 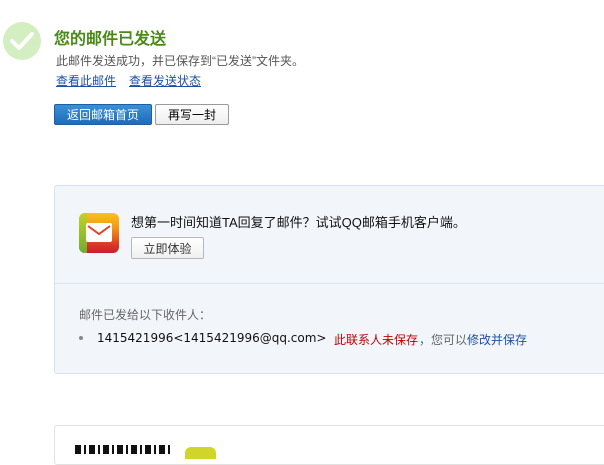 What do you see at coordinates (167, 248) in the screenshot?
I see `try-now-button: 立即体验` at bounding box center [167, 248].